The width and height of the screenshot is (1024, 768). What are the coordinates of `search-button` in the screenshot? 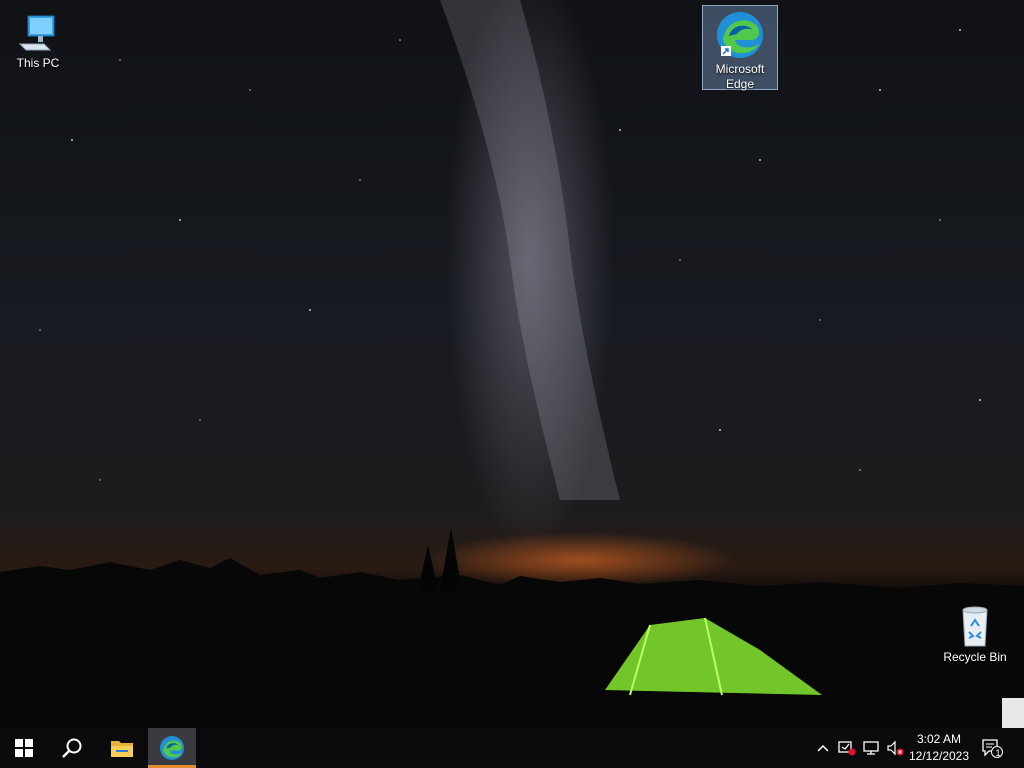 It's located at (72, 748).